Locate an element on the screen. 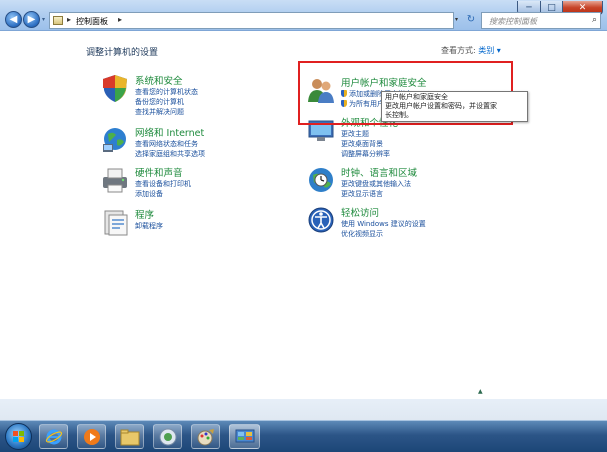 The height and width of the screenshot is (452, 607). paint-icon is located at coordinates (205, 436).